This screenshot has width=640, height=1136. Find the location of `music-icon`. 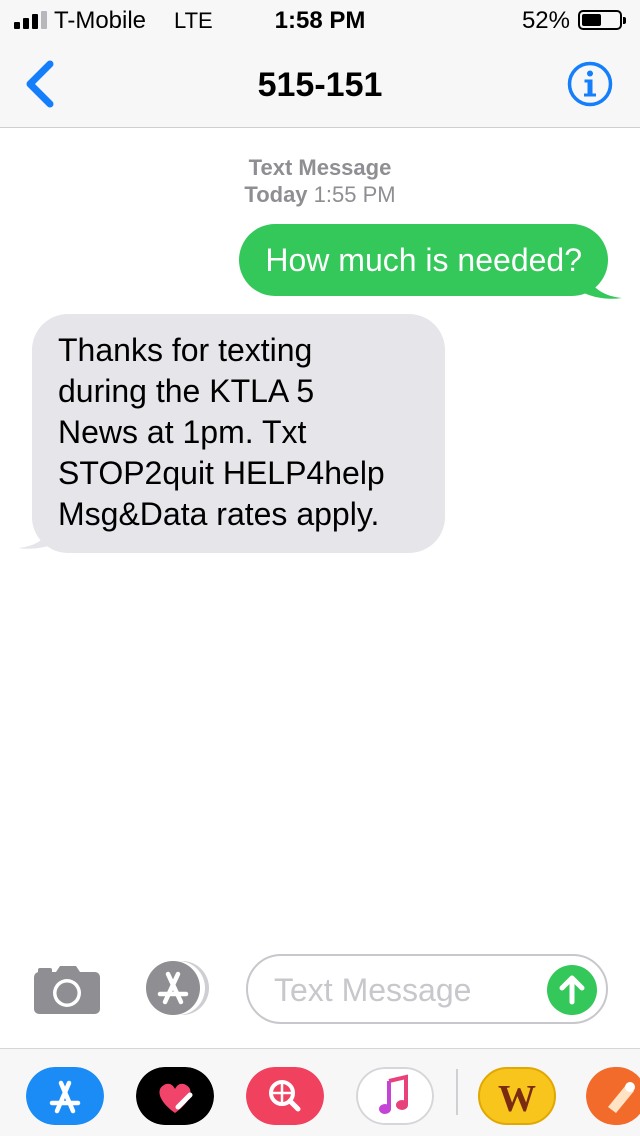

music-icon is located at coordinates (395, 1096).